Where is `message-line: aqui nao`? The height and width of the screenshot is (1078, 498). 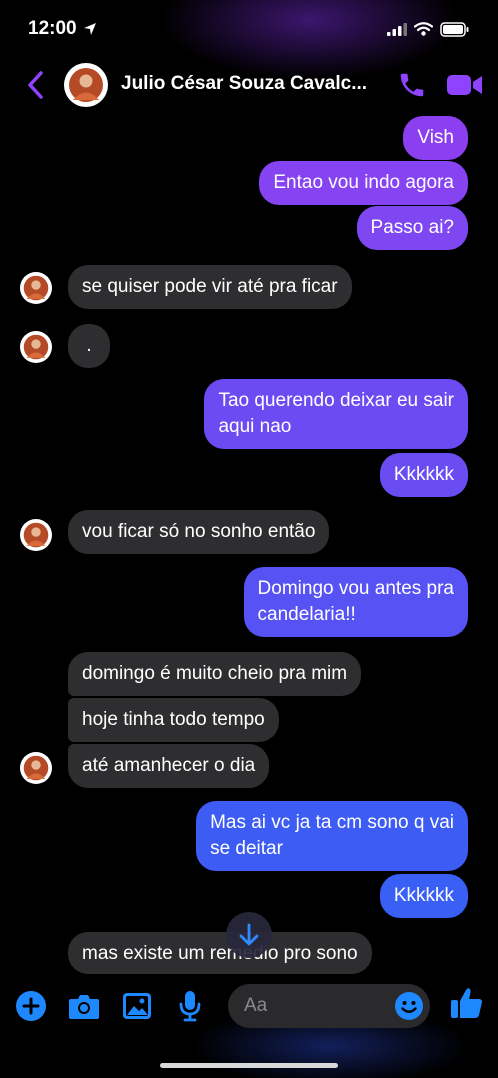
message-line: aqui nao is located at coordinates (255, 426).